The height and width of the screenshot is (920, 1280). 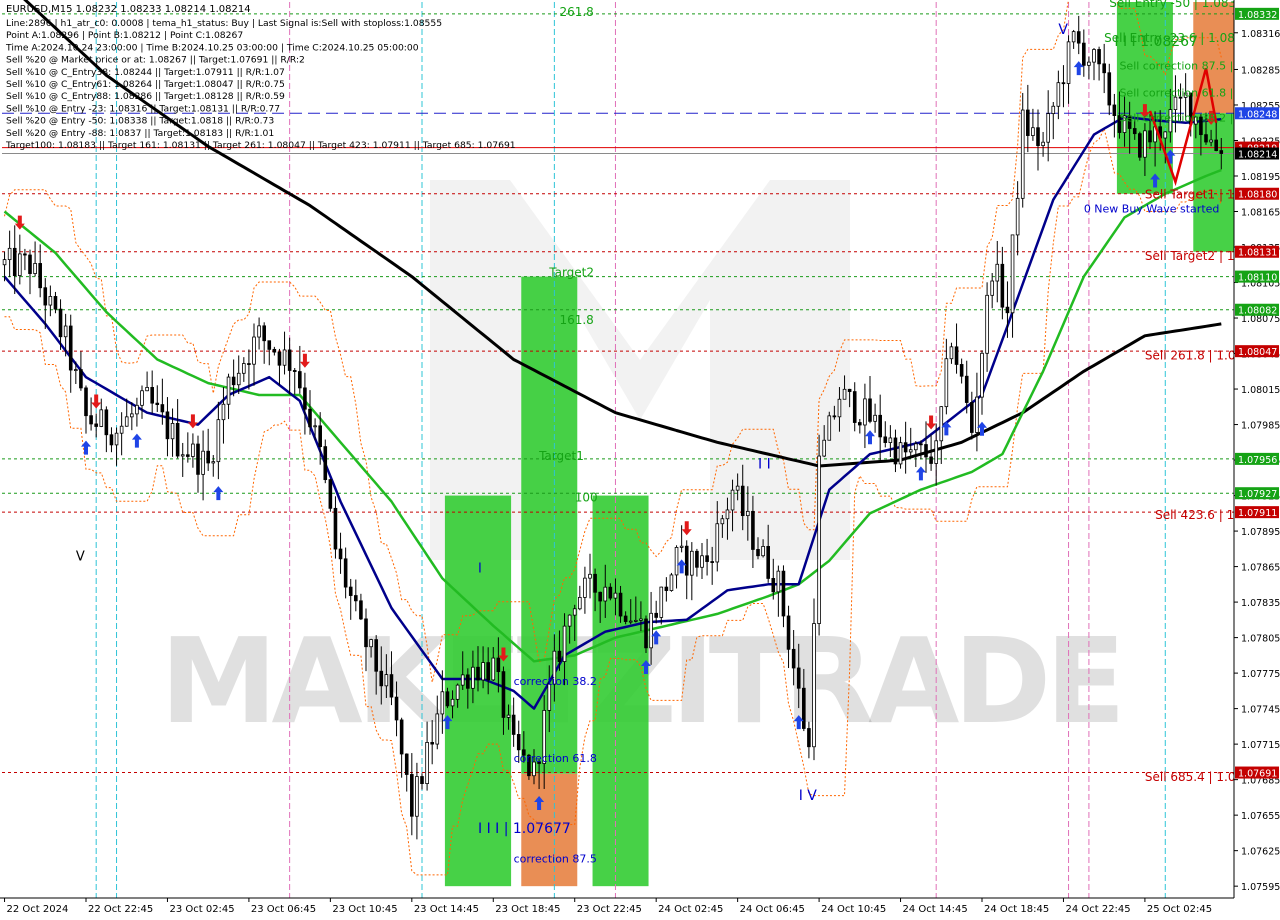 I want to click on price-tick-label-22: 1.07655, so click(x=1260, y=816).